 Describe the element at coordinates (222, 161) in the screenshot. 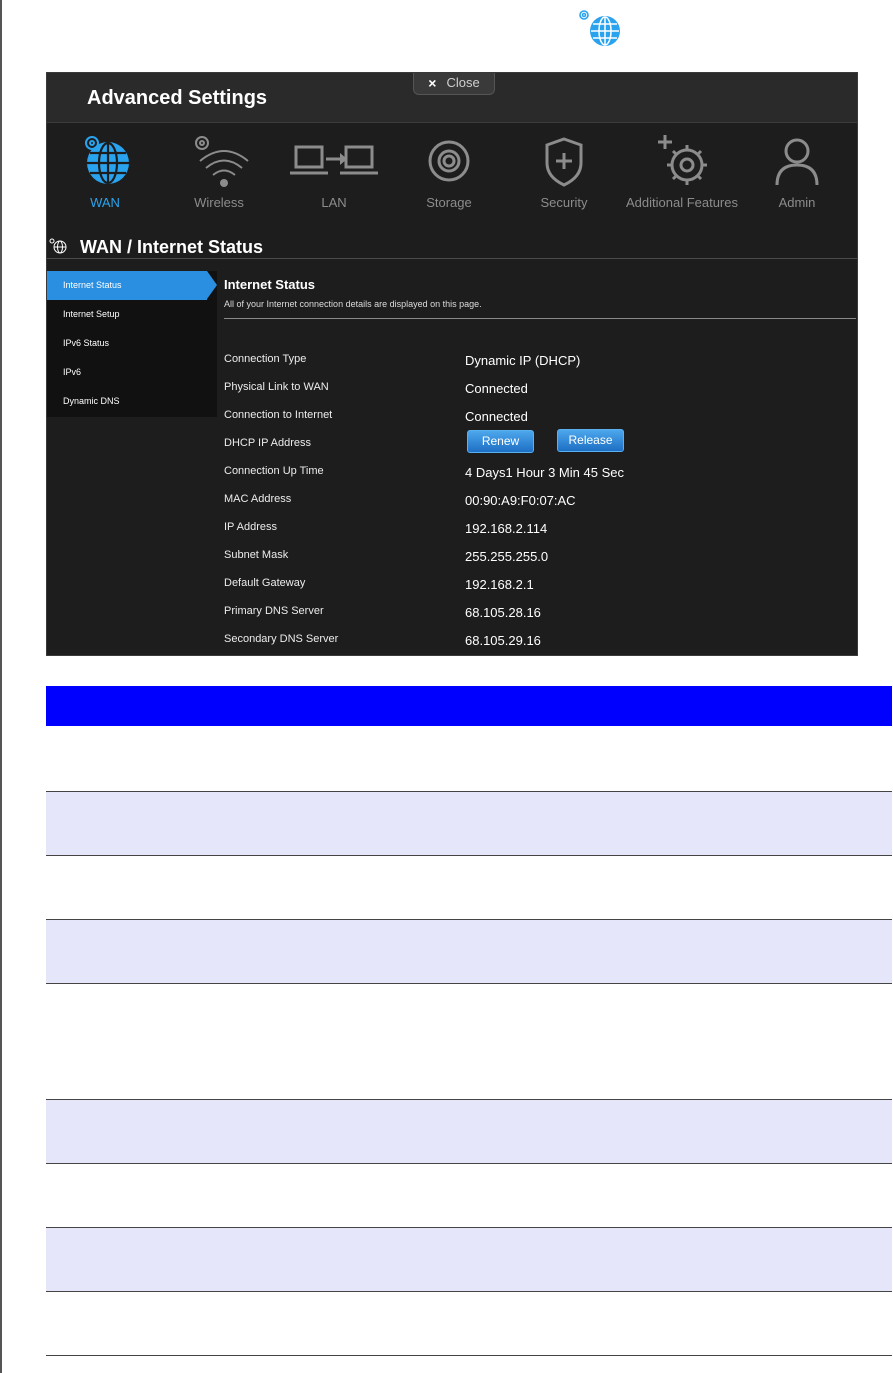

I see `wifi-gear-icon` at that location.